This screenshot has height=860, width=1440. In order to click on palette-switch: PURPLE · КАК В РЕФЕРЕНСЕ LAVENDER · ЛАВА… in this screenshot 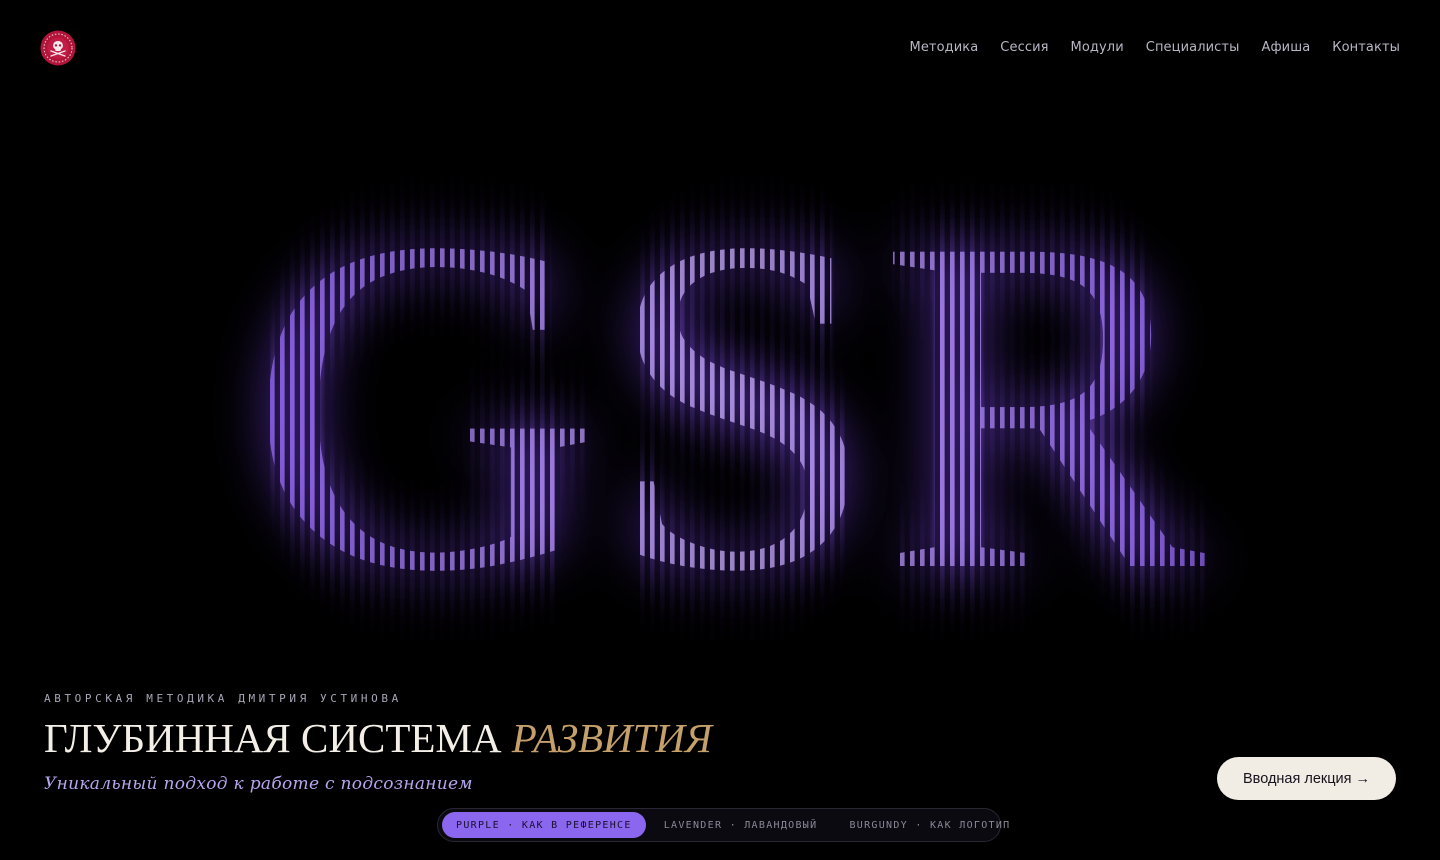, I will do `click(723, 825)`.